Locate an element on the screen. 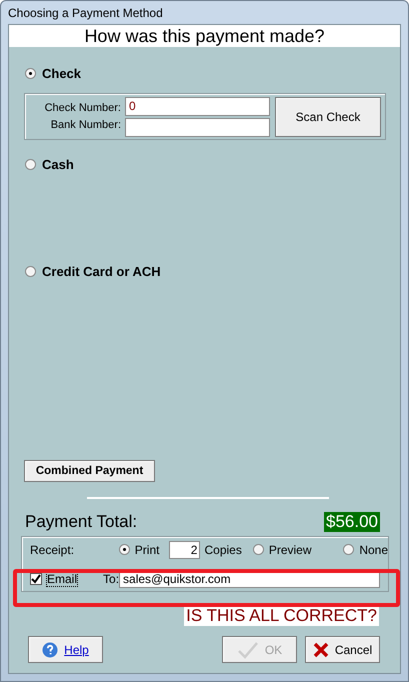 The width and height of the screenshot is (409, 682). help-icon is located at coordinates (50, 650).